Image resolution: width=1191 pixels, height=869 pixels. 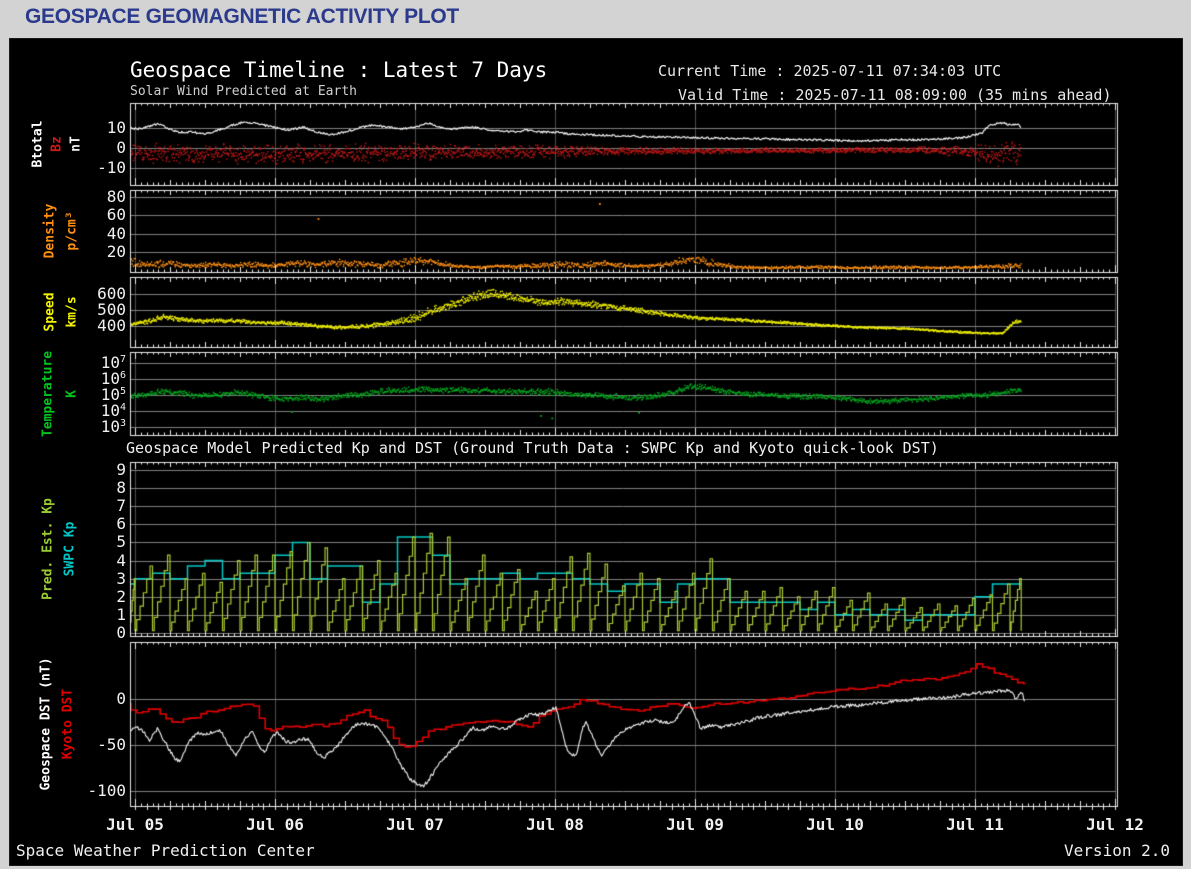 I want to click on x-tick-label: Jul 07, so click(x=415, y=824).